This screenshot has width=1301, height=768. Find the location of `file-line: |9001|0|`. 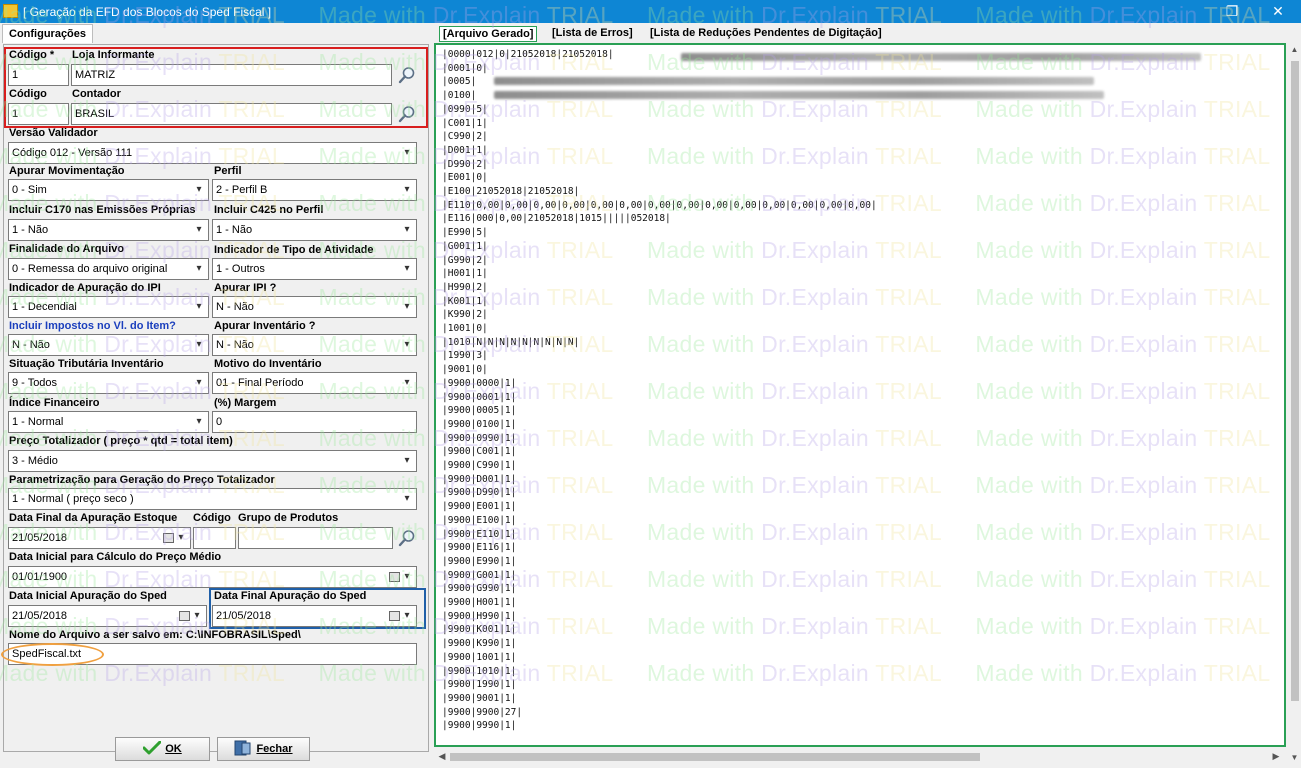

file-line: |9001|0| is located at coordinates (465, 370).